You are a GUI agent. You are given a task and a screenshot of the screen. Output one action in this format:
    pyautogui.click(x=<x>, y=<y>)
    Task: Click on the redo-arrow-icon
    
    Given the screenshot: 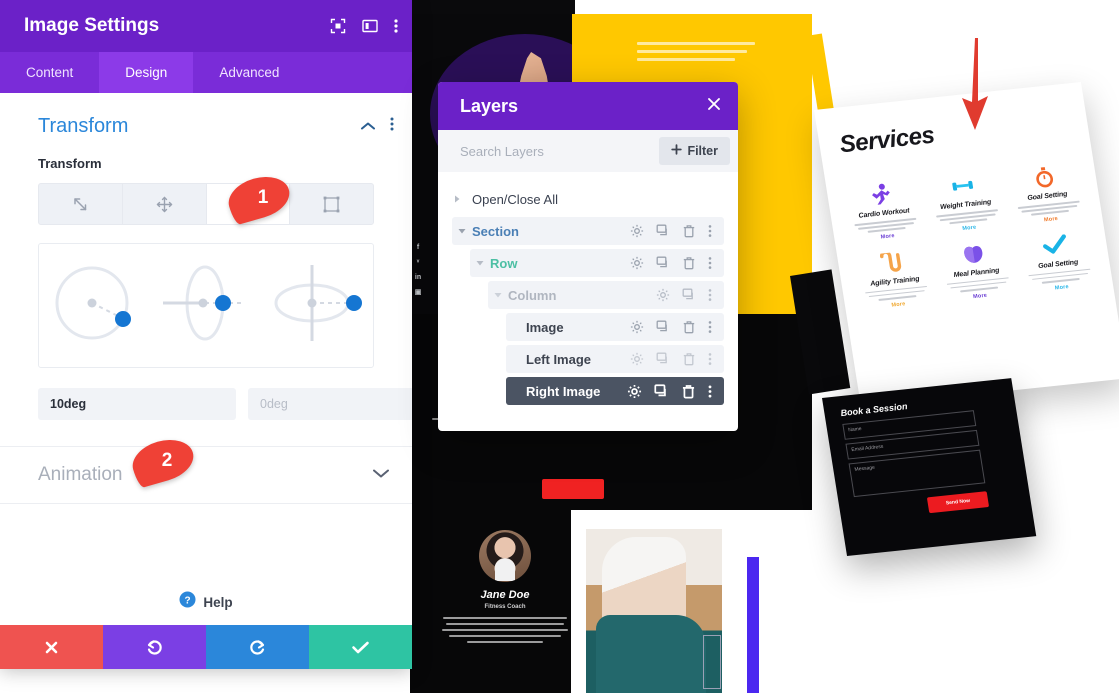 What is the action you would take?
    pyautogui.click(x=257, y=647)
    